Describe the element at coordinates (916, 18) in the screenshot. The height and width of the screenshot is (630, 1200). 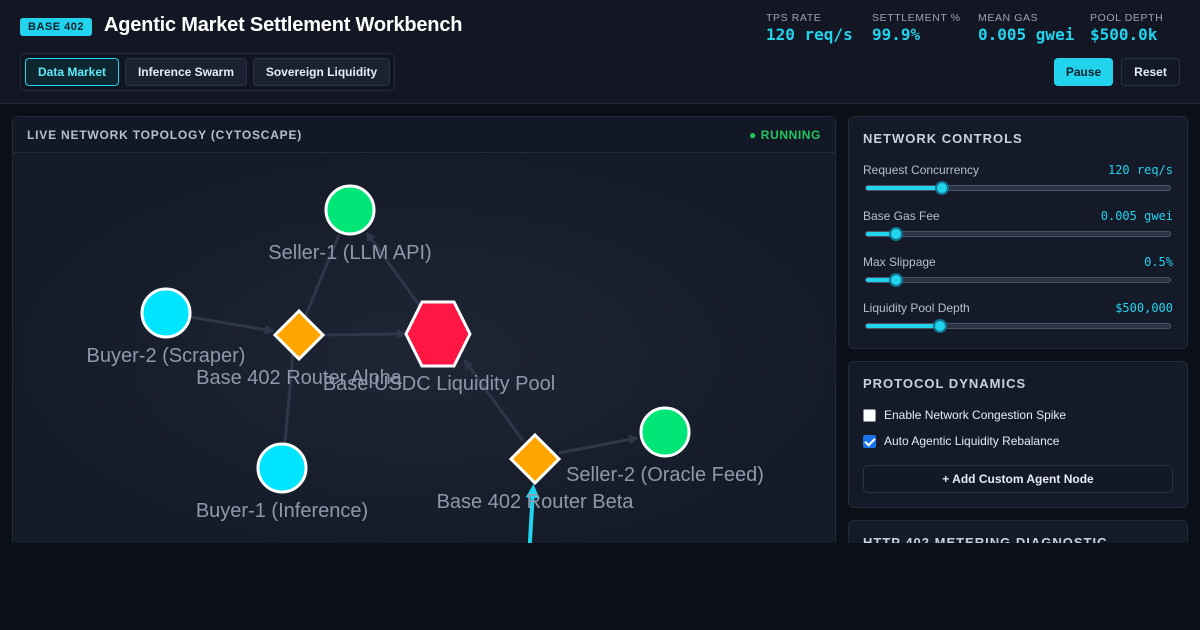
I see `stat-label: SETTLEMENT %` at that location.